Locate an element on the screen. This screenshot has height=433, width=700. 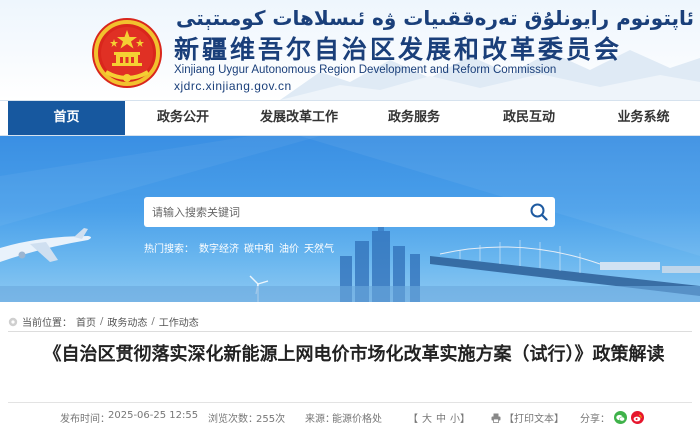
views-label: 浏览次数： is located at coordinates (233, 419).